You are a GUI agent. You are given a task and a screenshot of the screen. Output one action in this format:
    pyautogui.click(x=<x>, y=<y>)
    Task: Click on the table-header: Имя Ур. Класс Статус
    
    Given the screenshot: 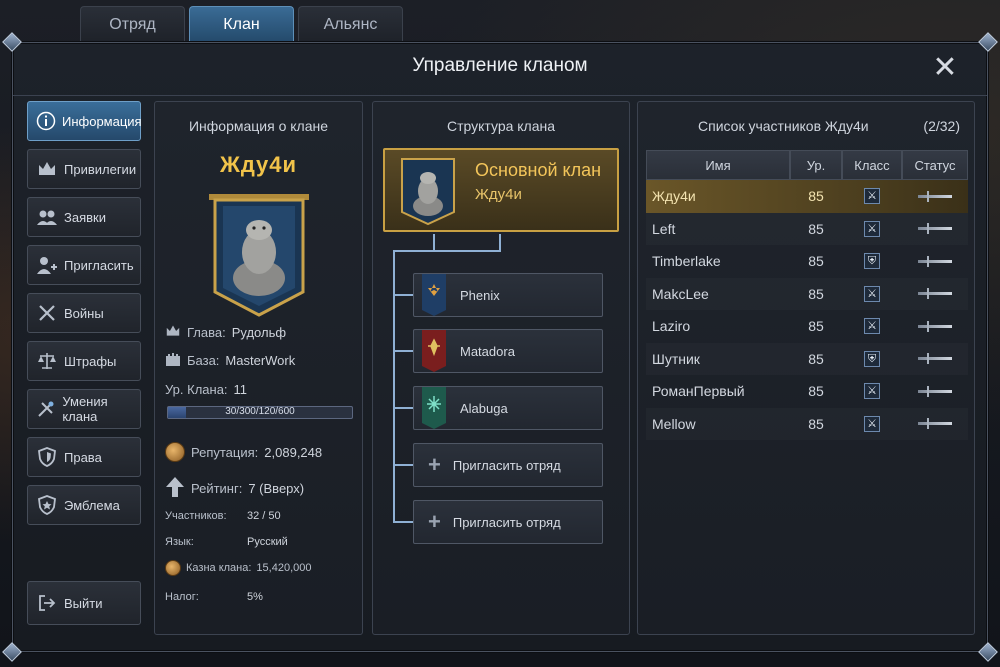 What is the action you would take?
    pyautogui.click(x=807, y=165)
    